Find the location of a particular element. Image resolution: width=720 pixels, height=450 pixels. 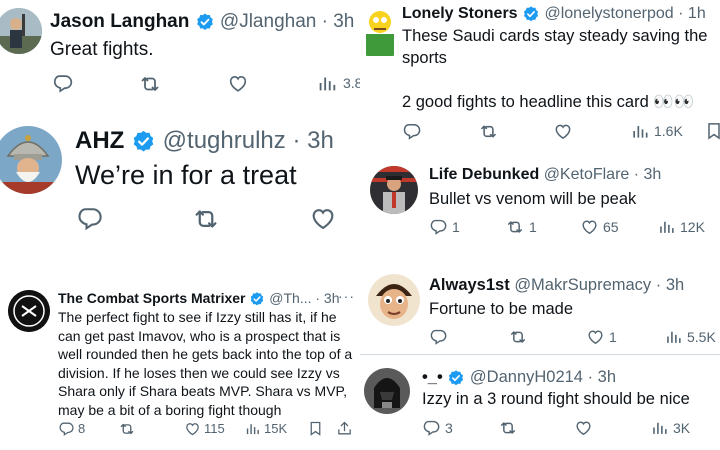

user-handle: @Jlanghan is located at coordinates (268, 21).